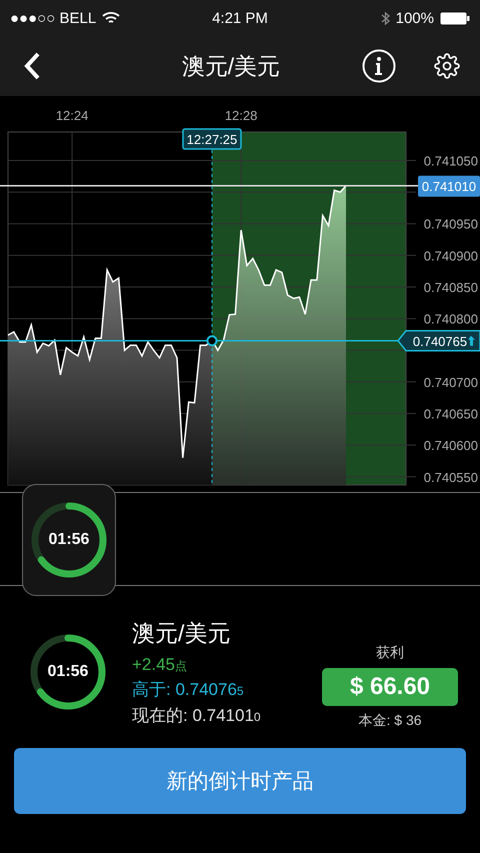  I want to click on page-title: 澳元/美元, so click(231, 66).